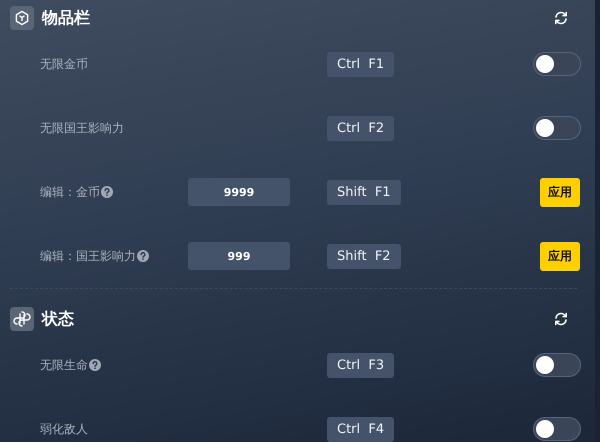 Image resolution: width=600 pixels, height=442 pixels. Describe the element at coordinates (360, 128) in the screenshot. I see `hotkey-label: Ctrl F2` at that location.